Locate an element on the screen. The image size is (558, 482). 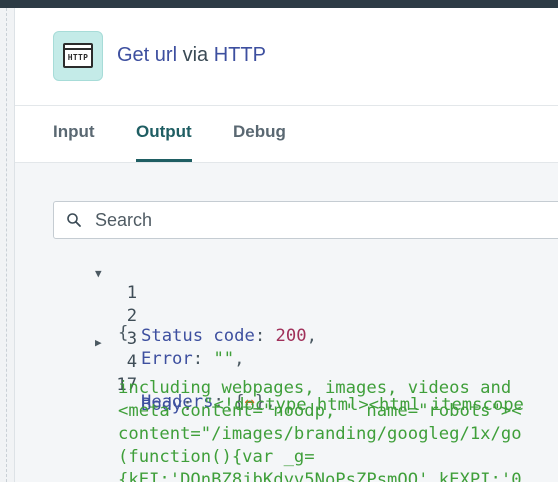
line-number: 4 is located at coordinates (132, 362).